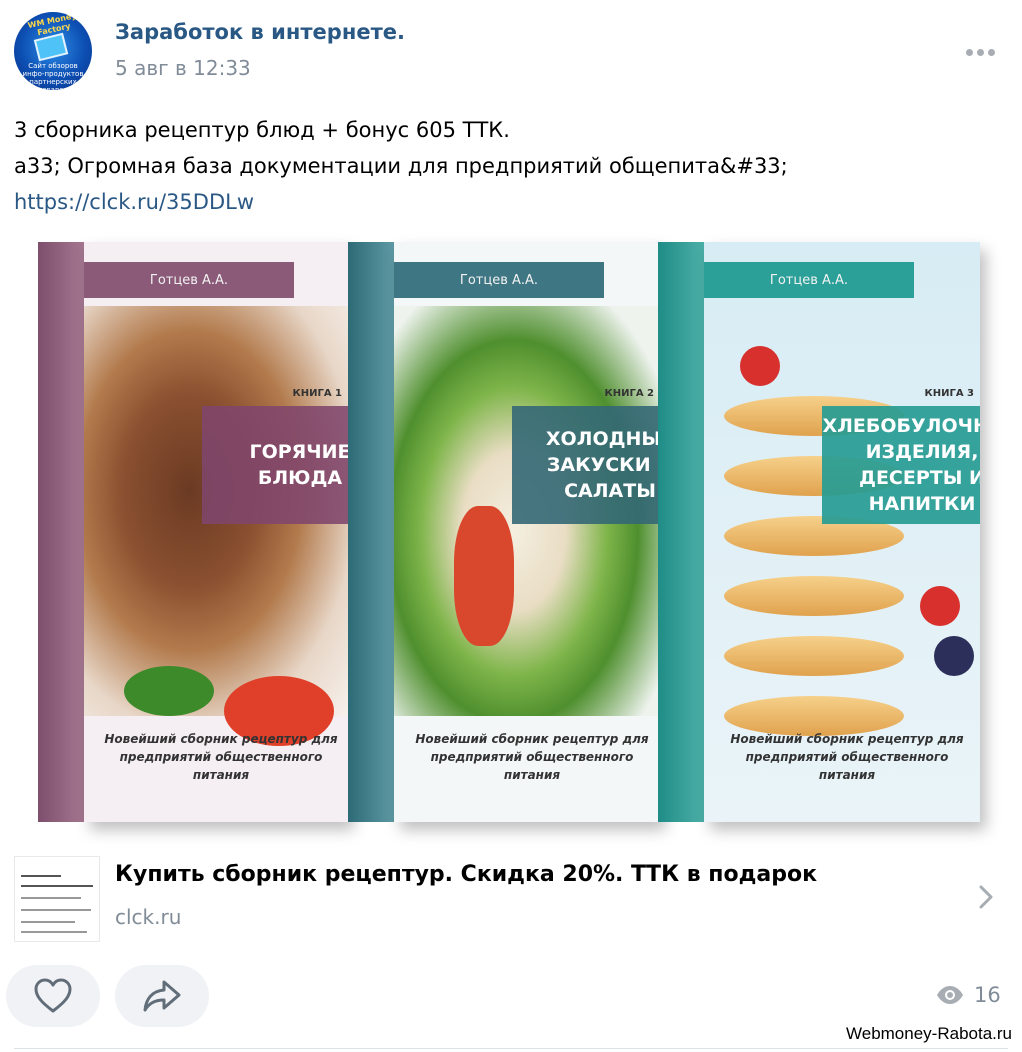 This screenshot has height=1052, width=1022. What do you see at coordinates (317, 393) in the screenshot?
I see `book-number: КНИГА 1` at bounding box center [317, 393].